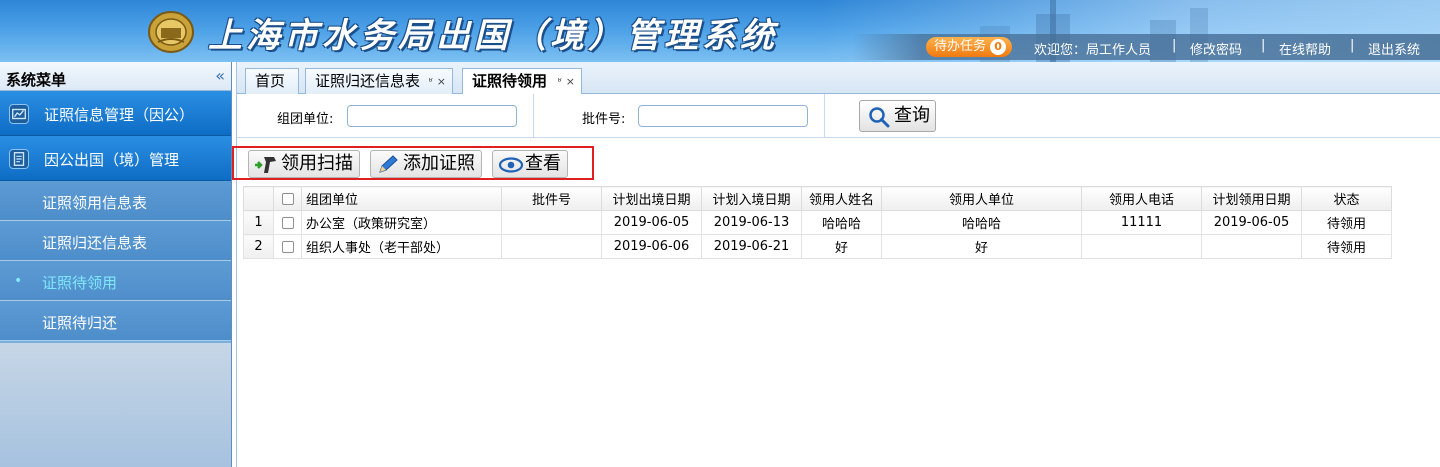 The width and height of the screenshot is (1440, 467). I want to click on welcome-text: 欢迎您：局工作人员, so click(1093, 50).